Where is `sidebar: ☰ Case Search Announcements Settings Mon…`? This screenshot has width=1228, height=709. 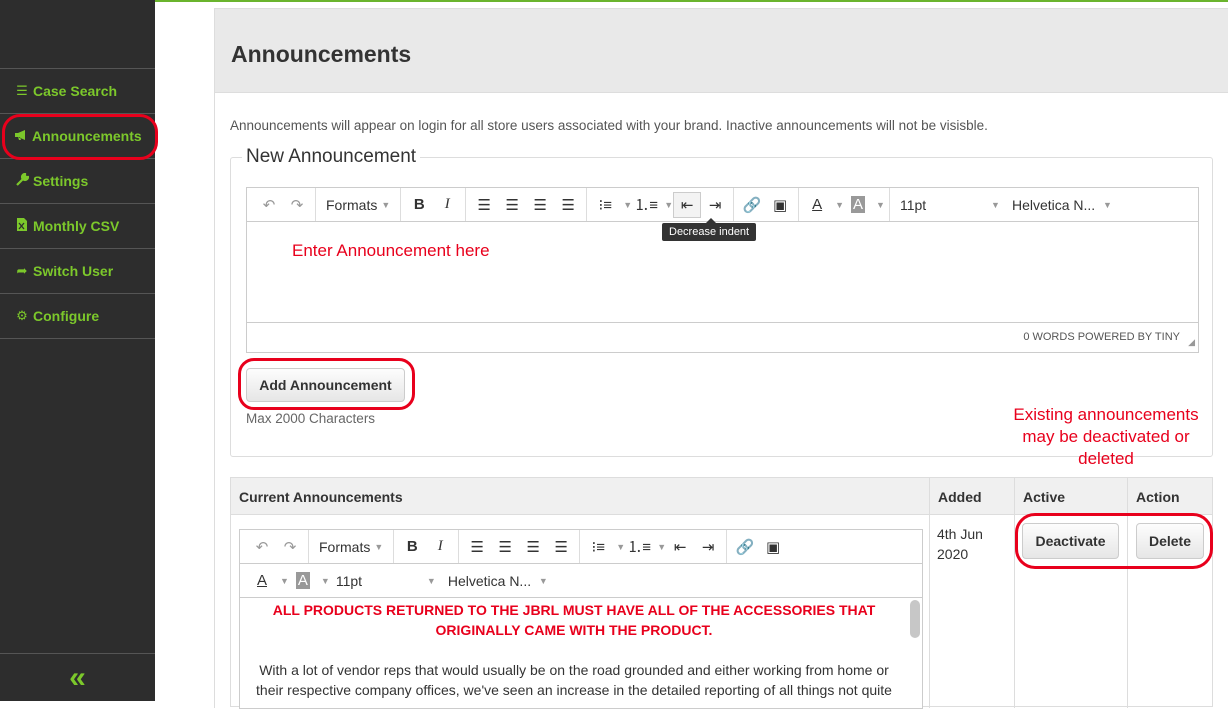 sidebar: ☰ Case Search Announcements Settings Mon… is located at coordinates (77, 350).